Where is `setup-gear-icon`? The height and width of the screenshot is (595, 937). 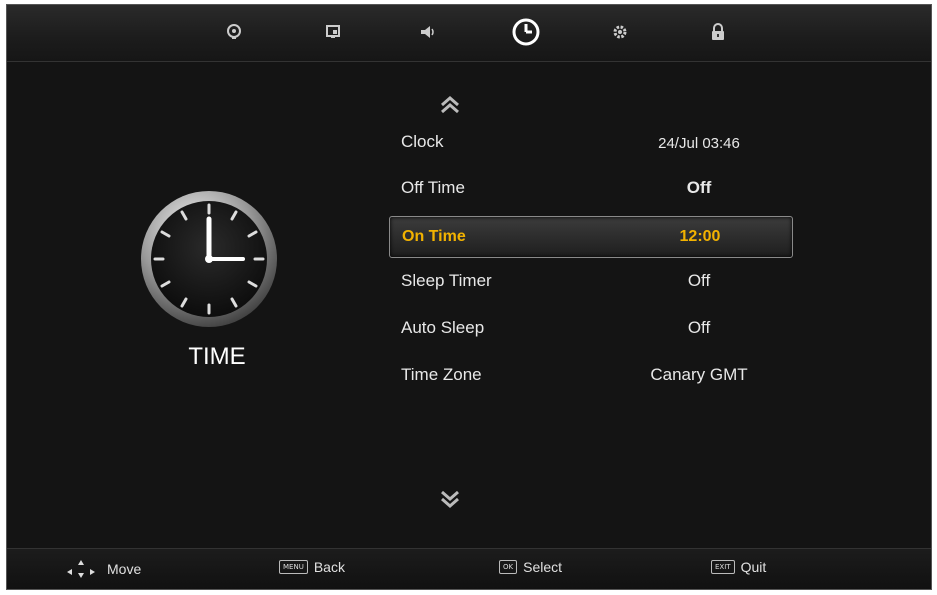
setup-gear-icon is located at coordinates (620, 32).